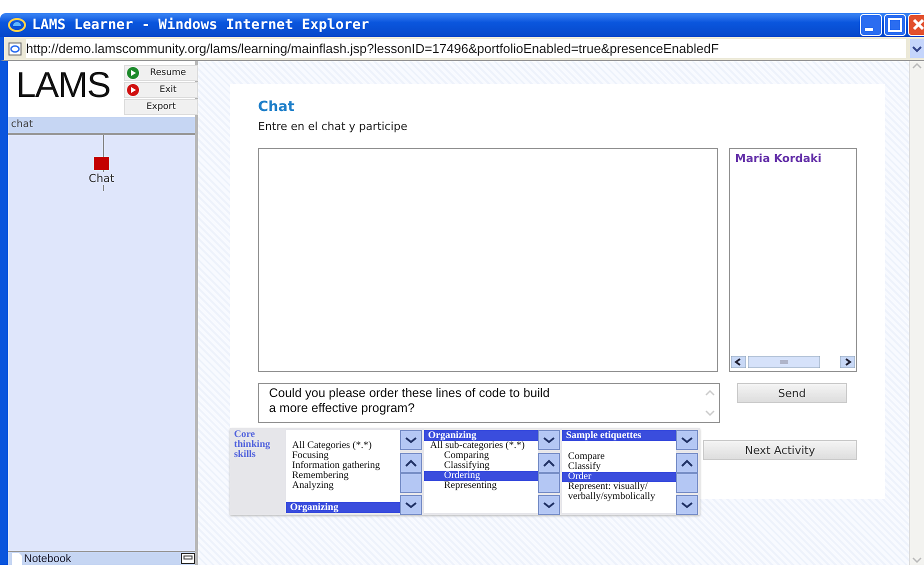 The width and height of the screenshot is (924, 566). Describe the element at coordinates (343, 466) in the screenshot. I see `list-option: Information gathering` at that location.